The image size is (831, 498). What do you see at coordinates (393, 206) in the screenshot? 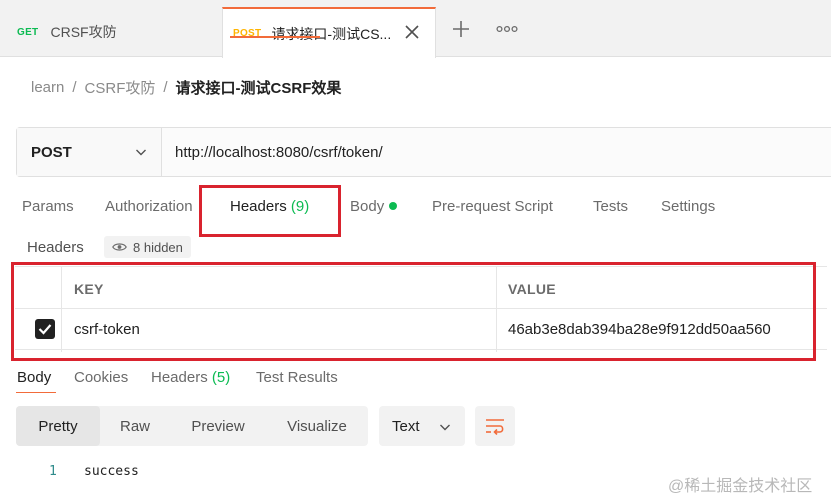
I see `body-indicator-dot` at bounding box center [393, 206].